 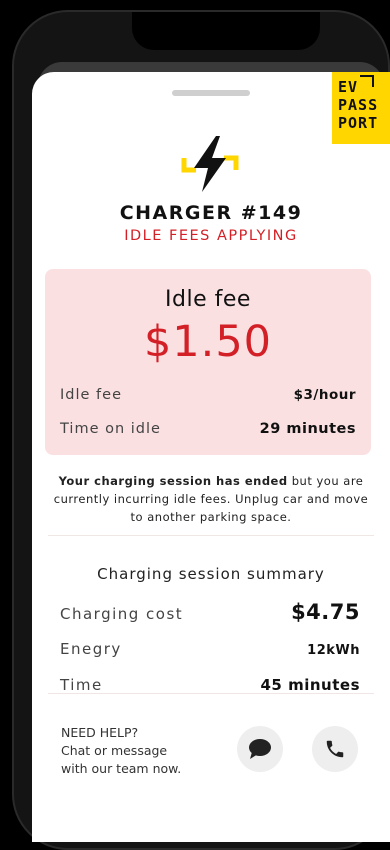 What do you see at coordinates (210, 612) in the screenshot?
I see `charging-cost-row: Charging cost $4.75` at bounding box center [210, 612].